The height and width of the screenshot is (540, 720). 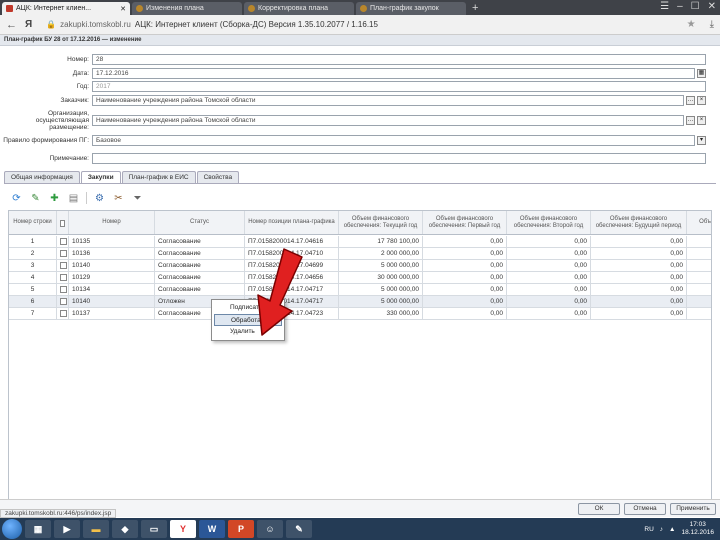 What do you see at coordinates (701, 73) in the screenshot?
I see `calendar-icon: ▦` at bounding box center [701, 73].